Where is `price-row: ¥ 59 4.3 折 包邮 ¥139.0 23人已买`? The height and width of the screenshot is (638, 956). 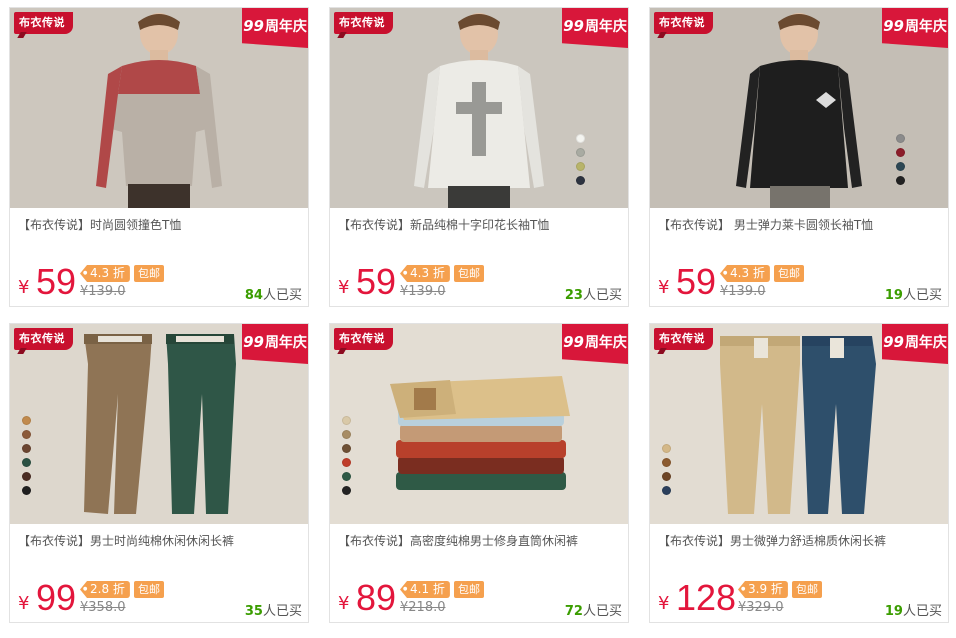
price-row: ¥ 59 4.3 折 包邮 ¥139.0 23人已买 is located at coordinates (480, 282).